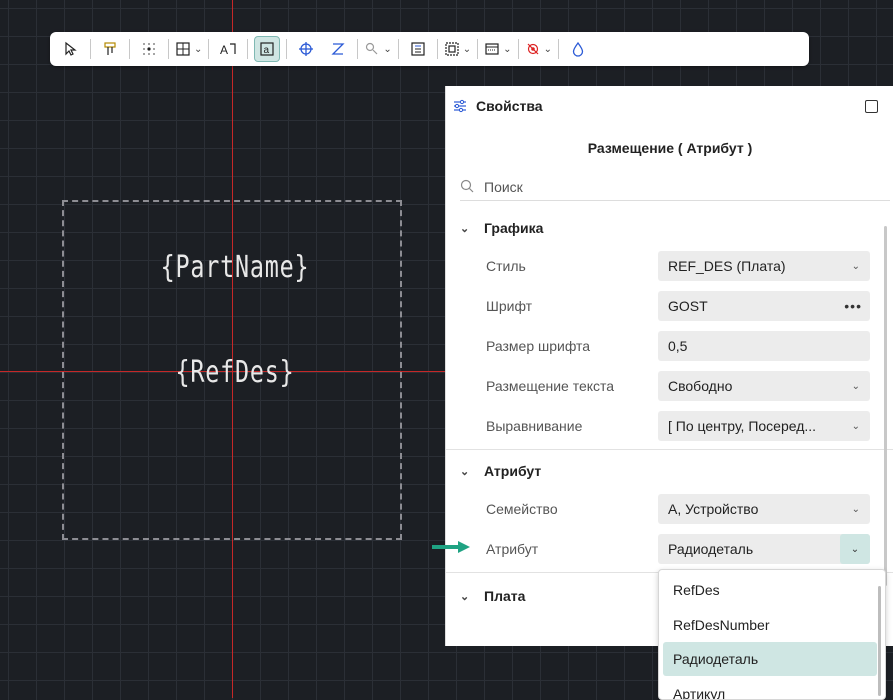  I want to click on property-label: Шрифт, so click(509, 306).